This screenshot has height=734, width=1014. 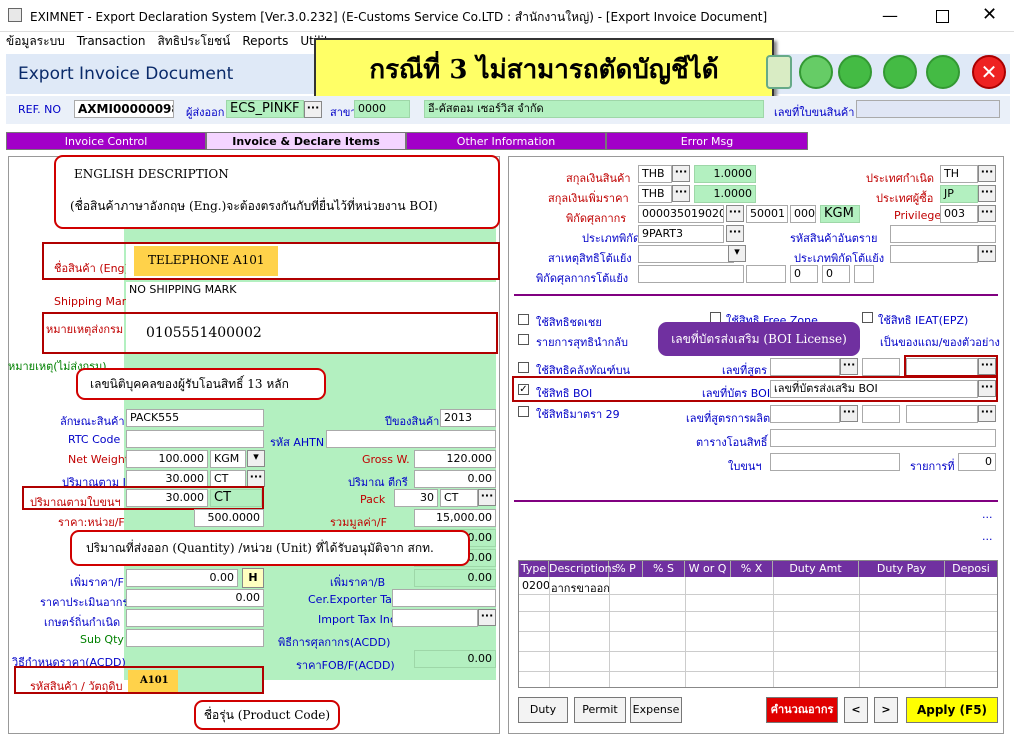 I want to click on dispute-type-lookup-button: ···, so click(x=987, y=253).